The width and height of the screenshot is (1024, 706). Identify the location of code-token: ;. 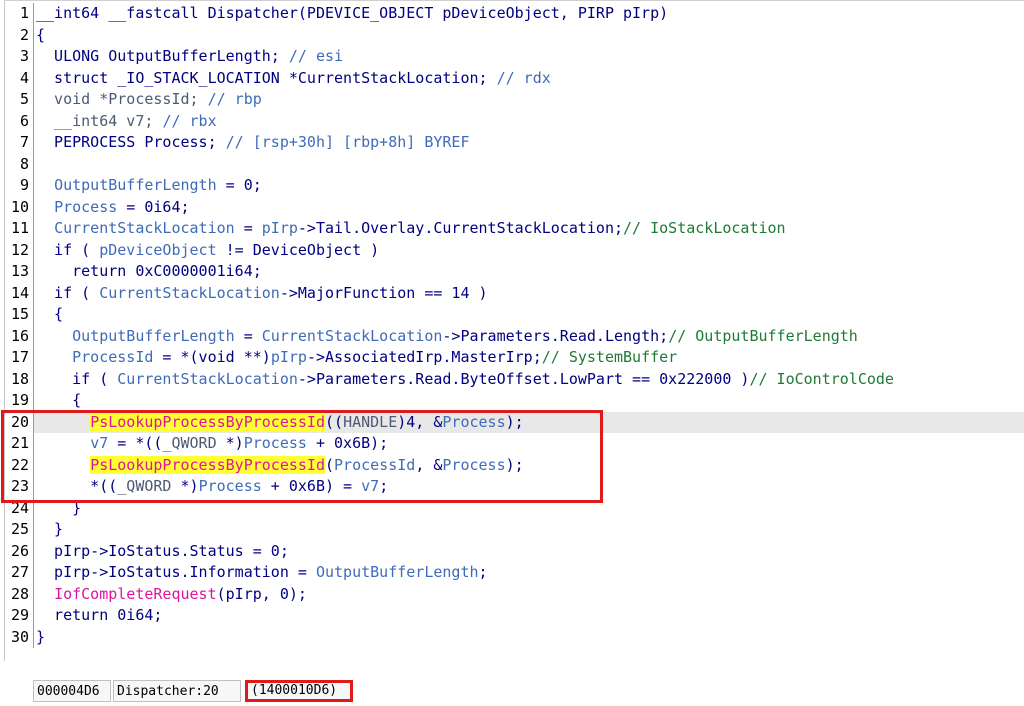
(483, 572).